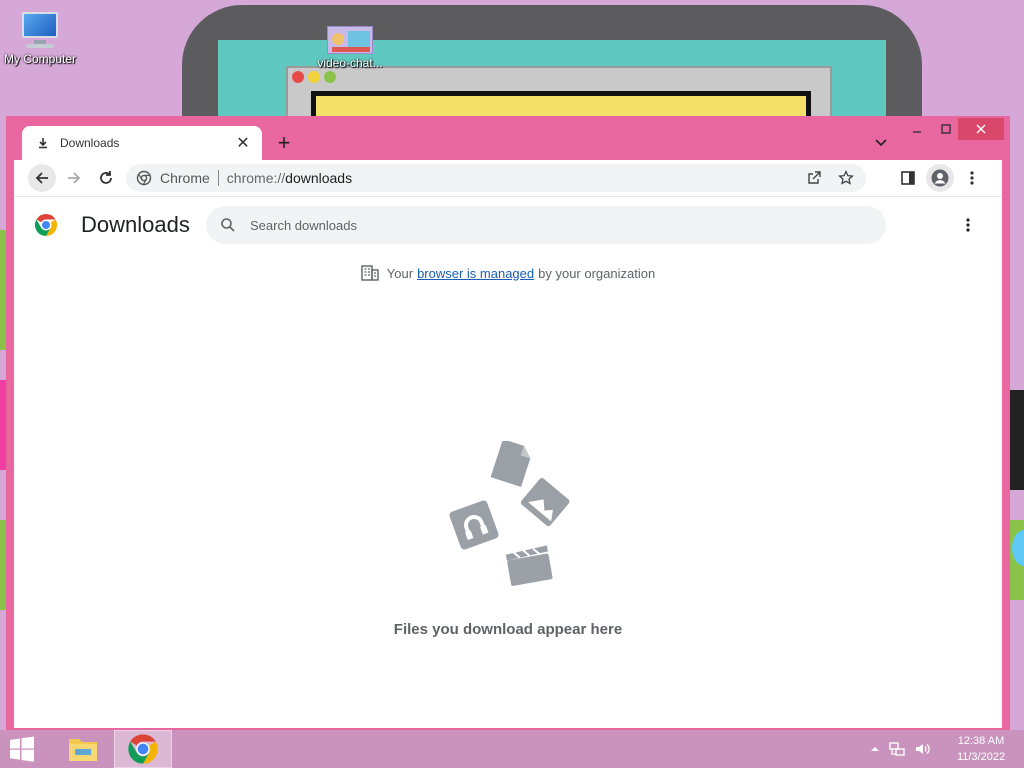 The image size is (1024, 768). I want to click on back-button, so click(42, 178).